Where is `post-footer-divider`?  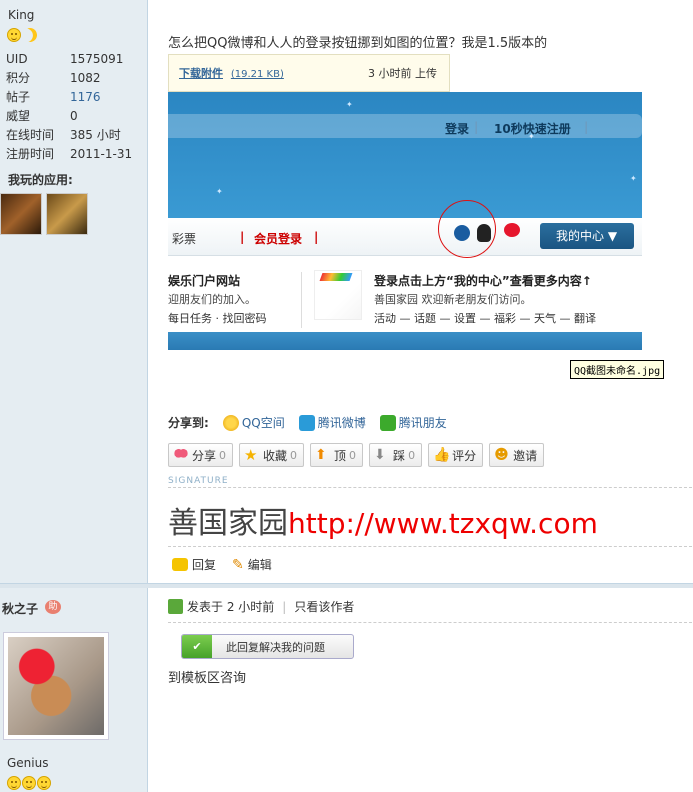 post-footer-divider is located at coordinates (430, 546).